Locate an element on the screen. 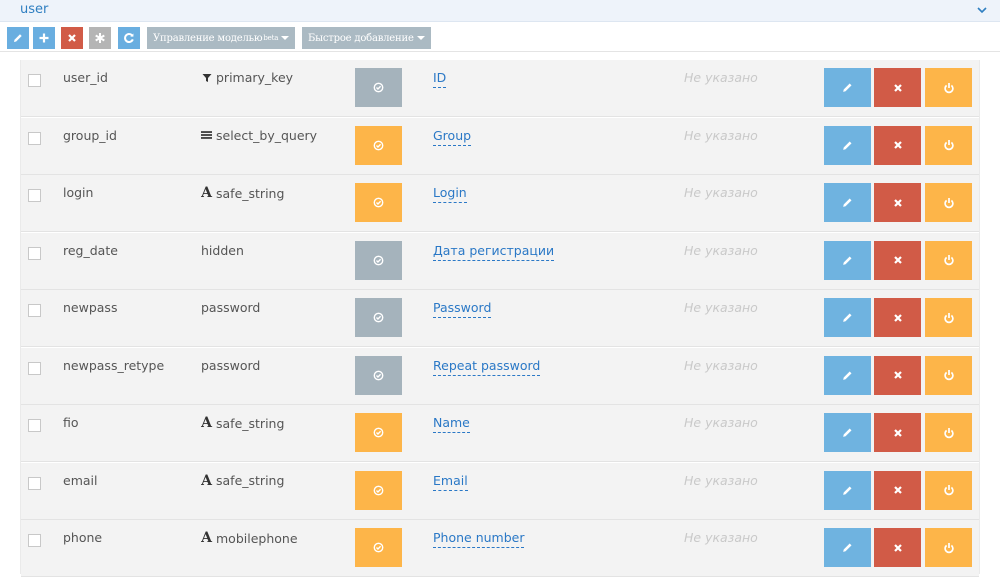 This screenshot has height=577, width=1000. quick-add-dropdown: Быстрое добавление is located at coordinates (366, 38).